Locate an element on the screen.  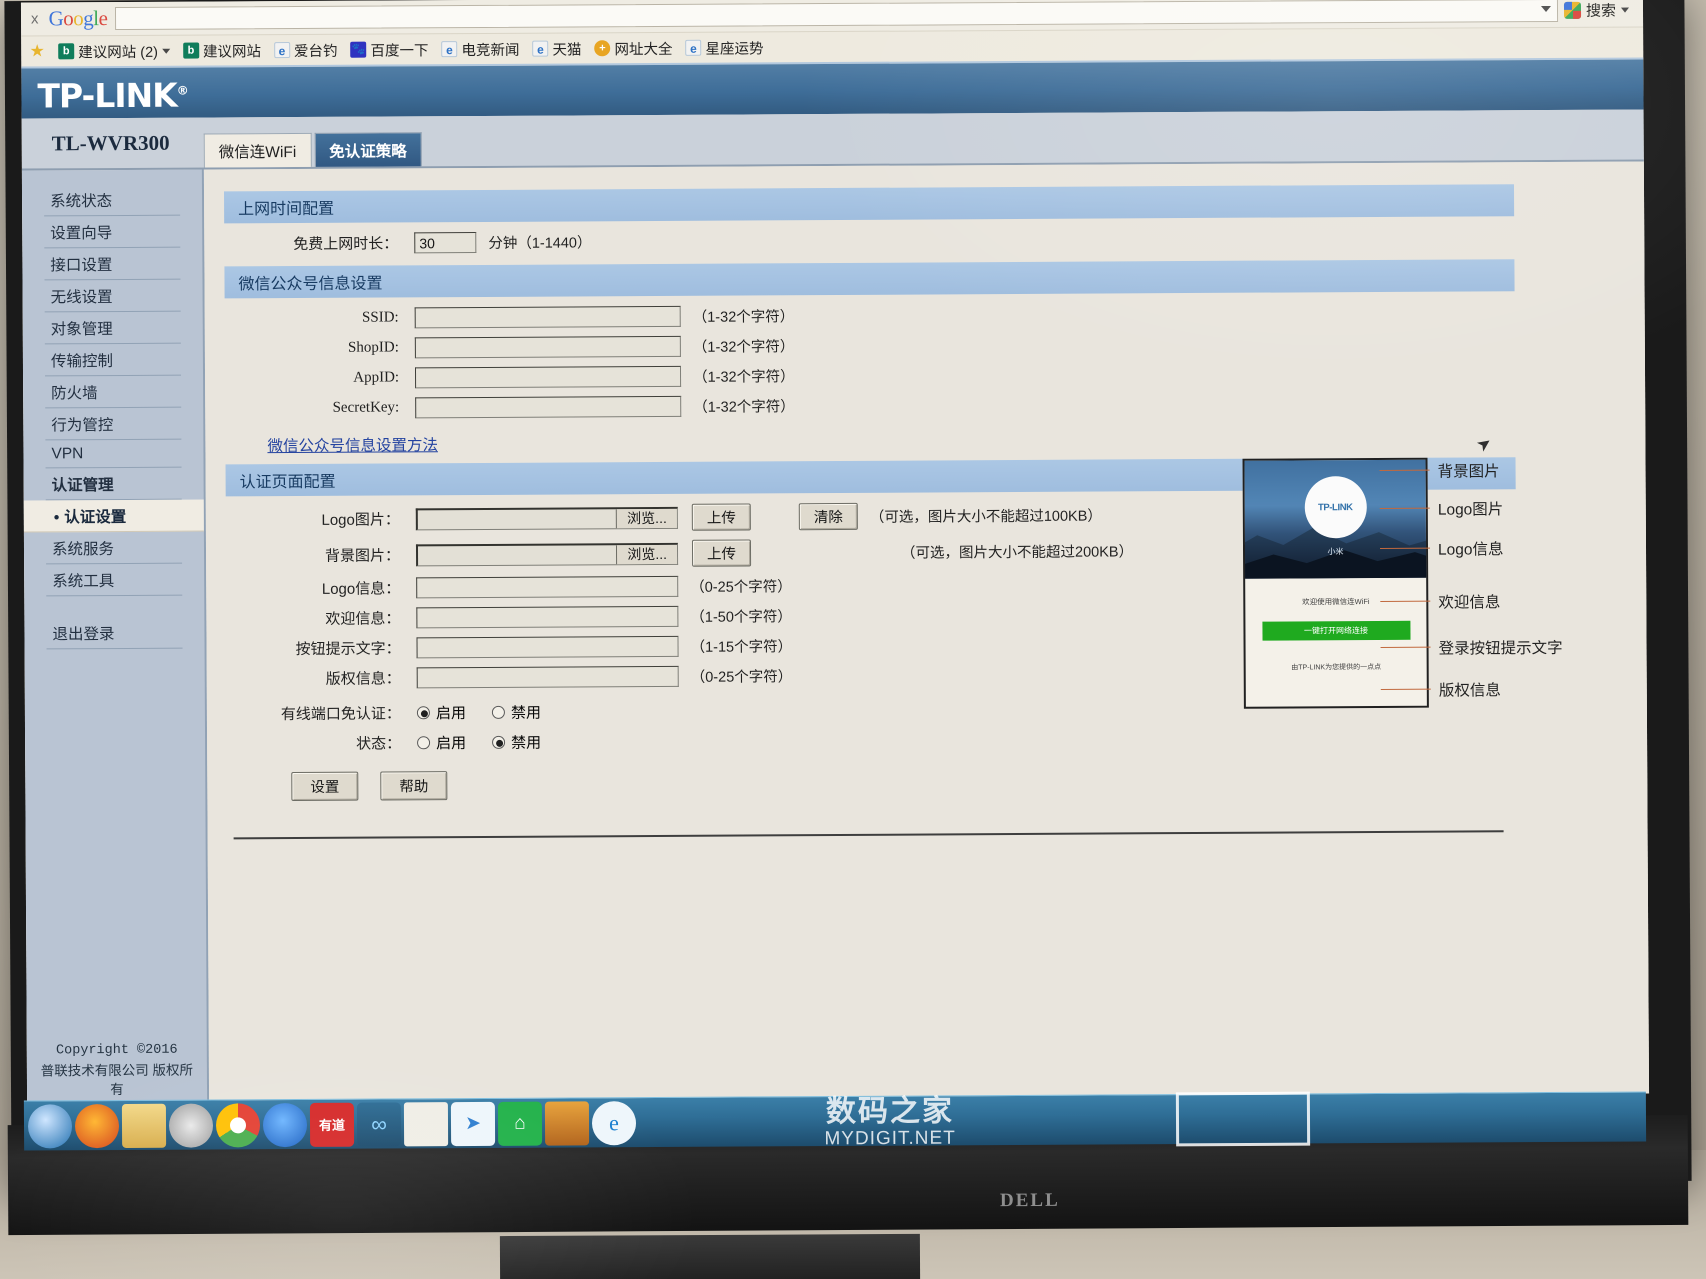
wechat-help-link: 微信公众号信息设置方法 is located at coordinates (352, 444).